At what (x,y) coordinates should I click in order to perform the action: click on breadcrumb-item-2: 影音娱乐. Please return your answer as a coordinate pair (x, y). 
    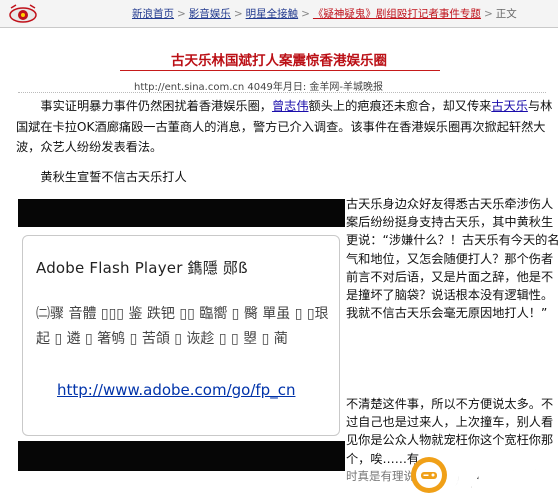
    Looking at the image, I should click on (210, 14).